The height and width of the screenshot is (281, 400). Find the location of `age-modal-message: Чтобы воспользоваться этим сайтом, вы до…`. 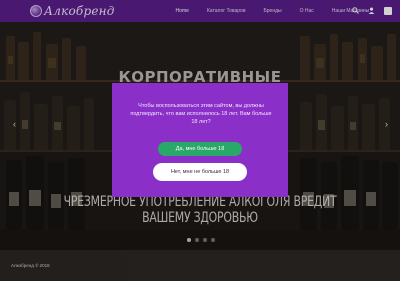

age-modal-message: Чтобы воспользоваться этим сайтом, вы до… is located at coordinates (201, 114).